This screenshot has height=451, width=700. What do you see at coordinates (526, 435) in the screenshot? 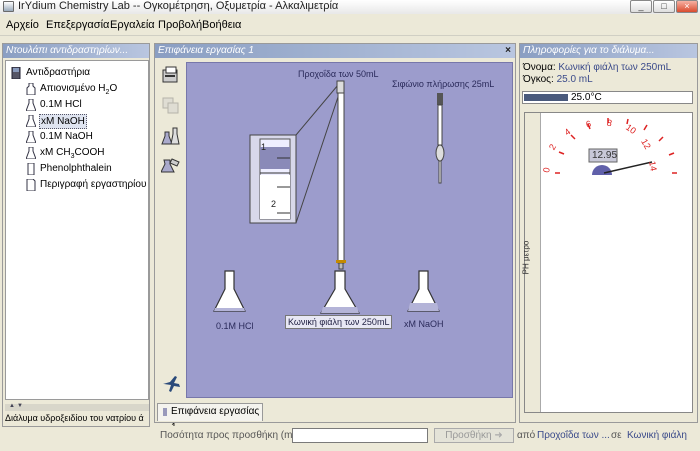
I see `from-label: από` at bounding box center [526, 435].